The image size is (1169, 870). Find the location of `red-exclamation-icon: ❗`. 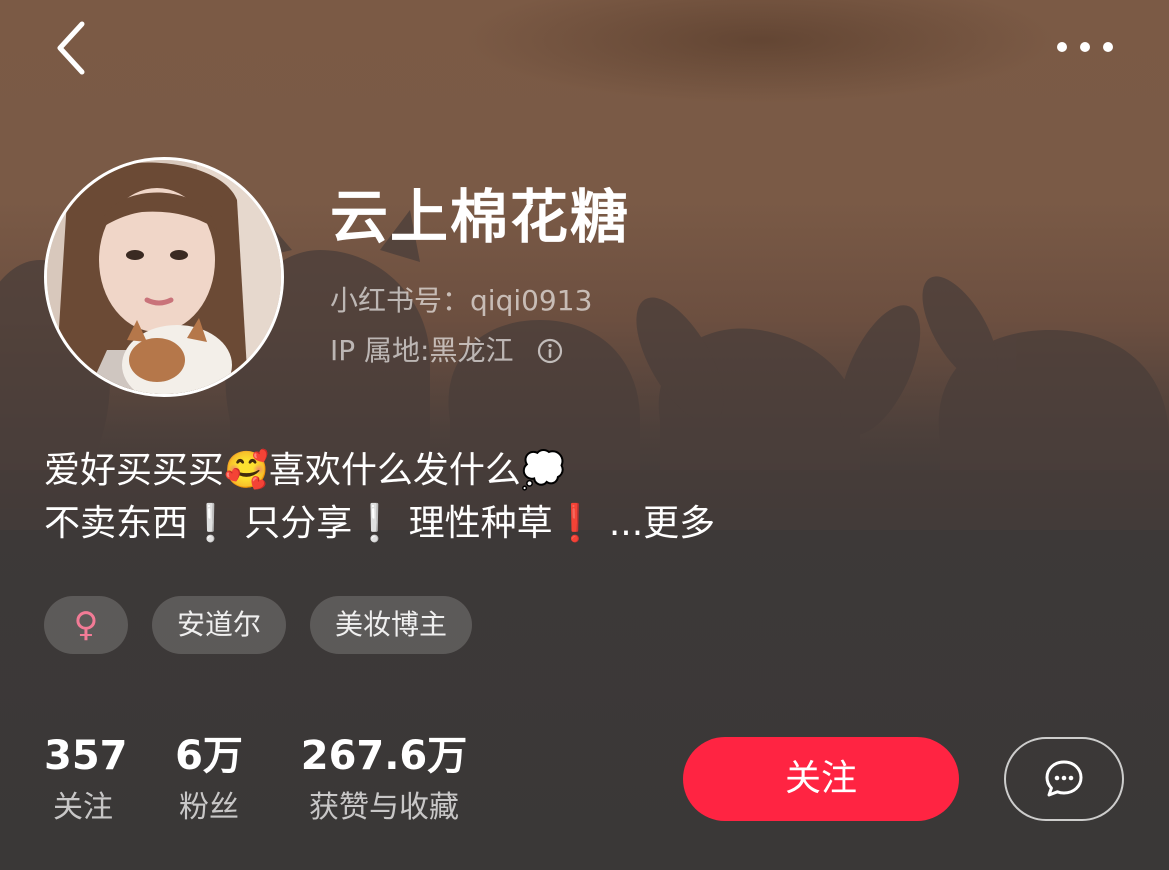

red-exclamation-icon: ❗ is located at coordinates (575, 523).